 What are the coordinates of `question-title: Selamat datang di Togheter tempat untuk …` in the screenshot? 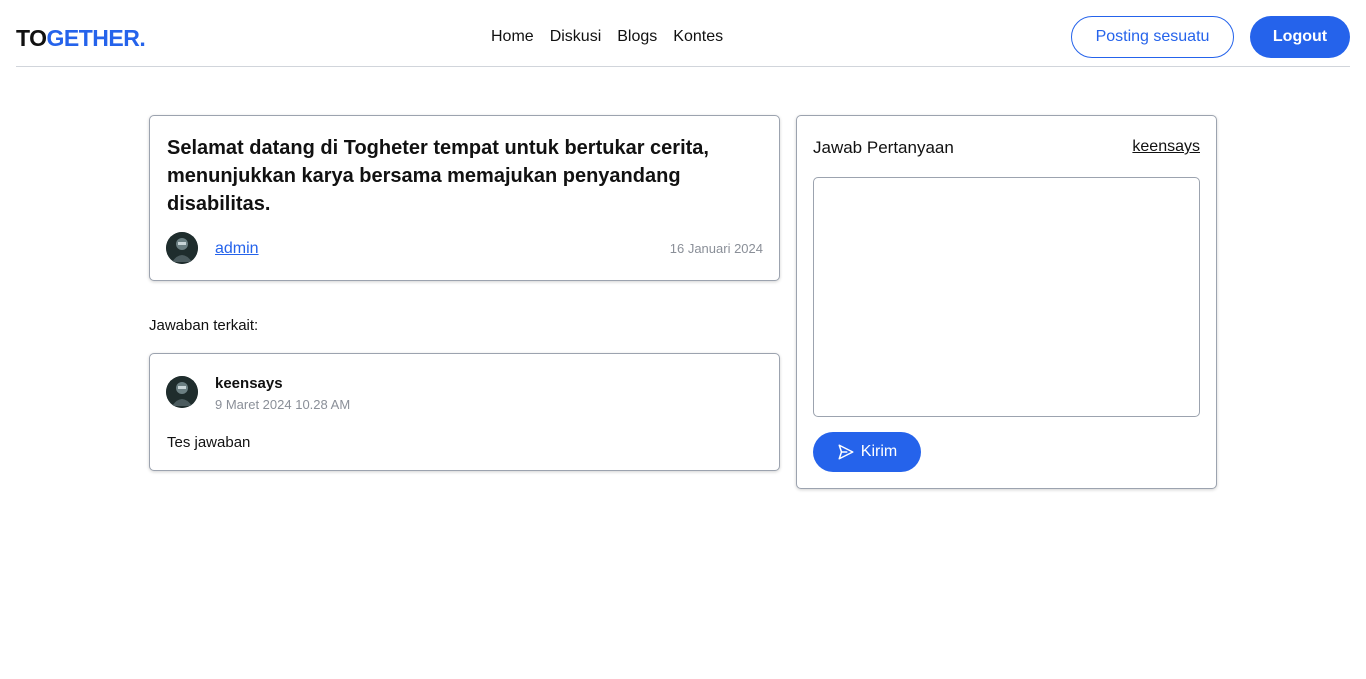 It's located at (438, 176).